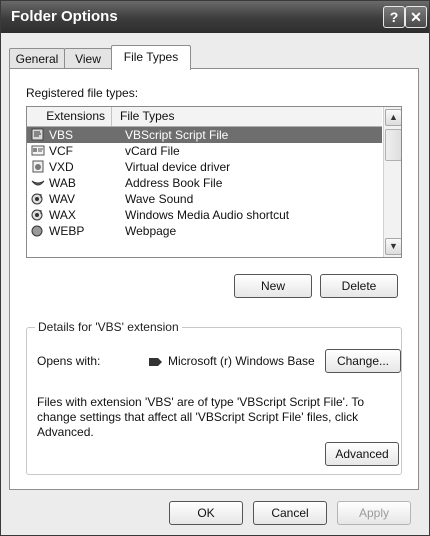 The height and width of the screenshot is (536, 430). What do you see at coordinates (69, 361) in the screenshot?
I see `opens-with-label: Opens with:` at bounding box center [69, 361].